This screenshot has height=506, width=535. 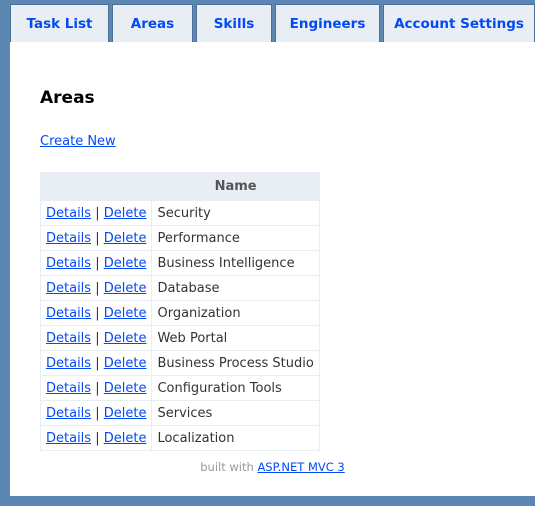 I want to click on table-row: Details | Delete Security, so click(x=179, y=213).